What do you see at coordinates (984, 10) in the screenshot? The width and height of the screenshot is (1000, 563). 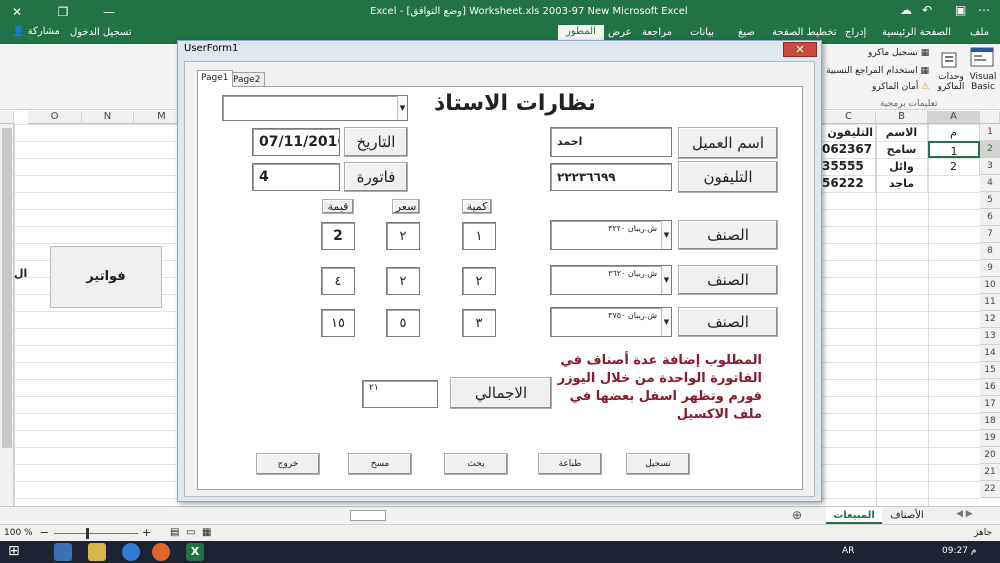 I see `quick-access-icon: ⋯` at bounding box center [984, 10].